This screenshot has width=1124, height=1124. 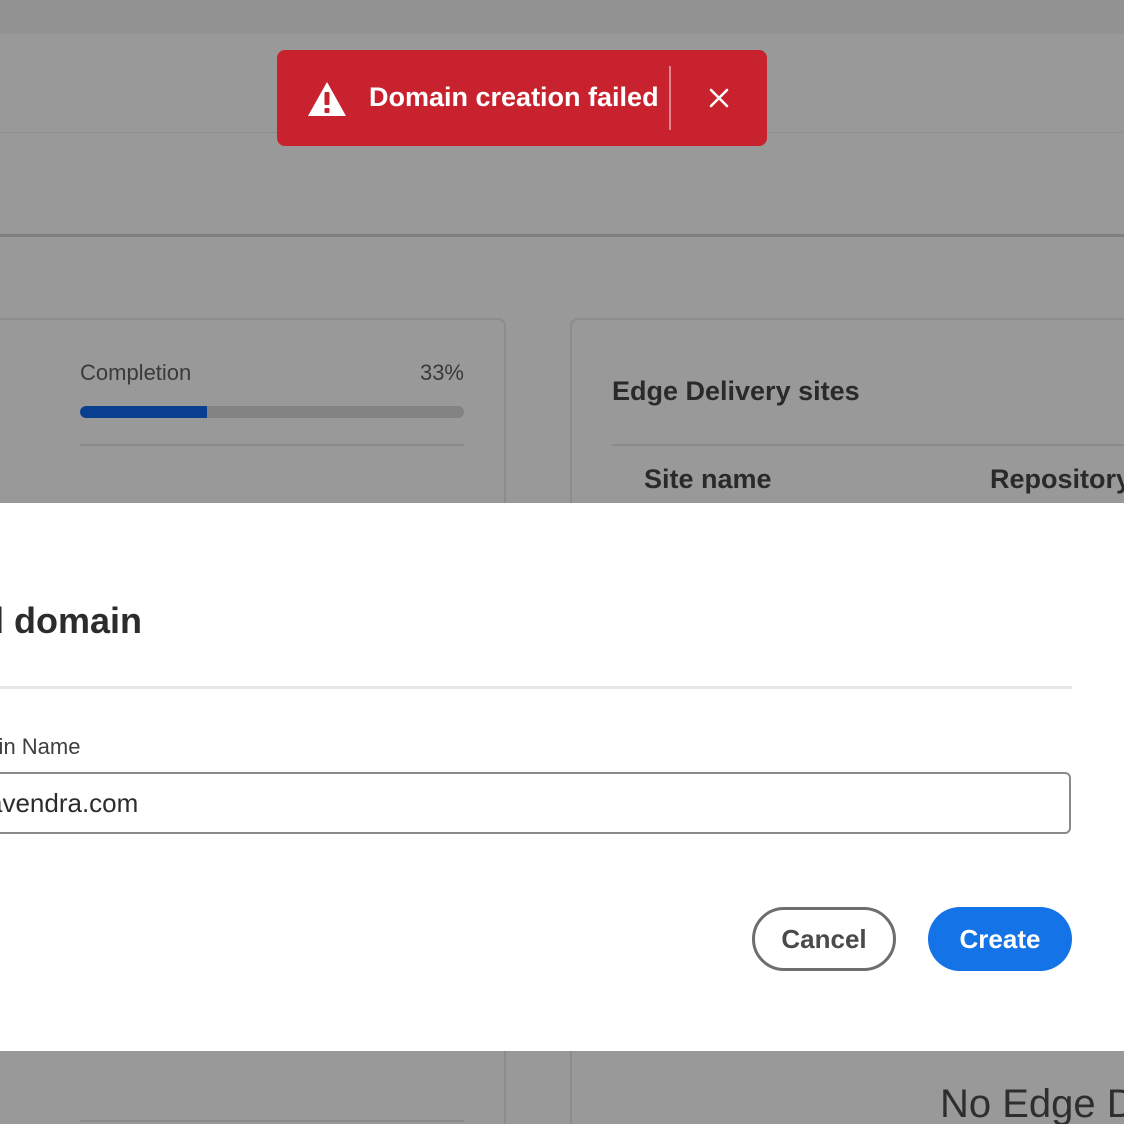 What do you see at coordinates (736, 391) in the screenshot?
I see `edge-sites-title: Edge Delivery sites` at bounding box center [736, 391].